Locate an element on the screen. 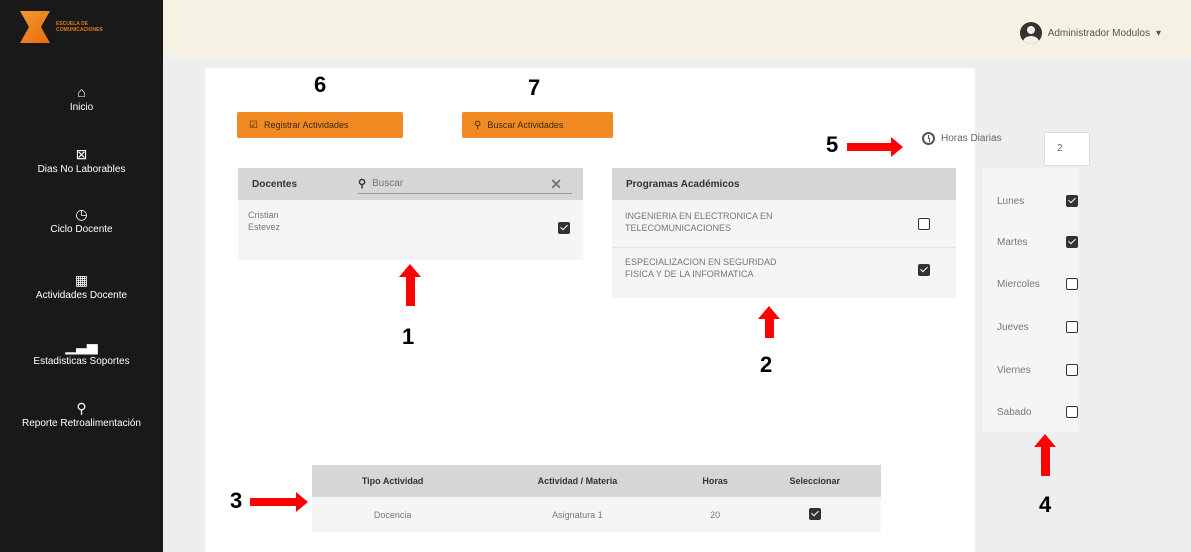 This screenshot has width=1191, height=552. docentes-search: ⚲ ✕ is located at coordinates (465, 184).